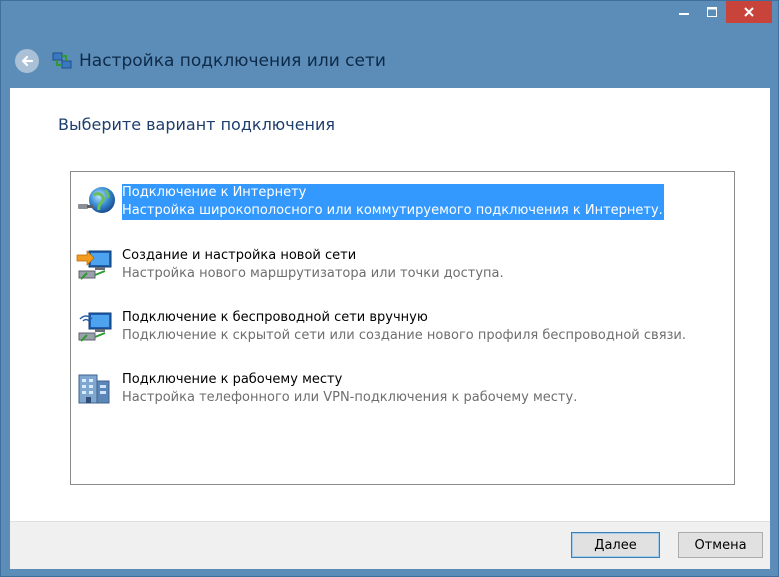  Describe the element at coordinates (94, 389) in the screenshot. I see `workplace-building-icon` at that location.